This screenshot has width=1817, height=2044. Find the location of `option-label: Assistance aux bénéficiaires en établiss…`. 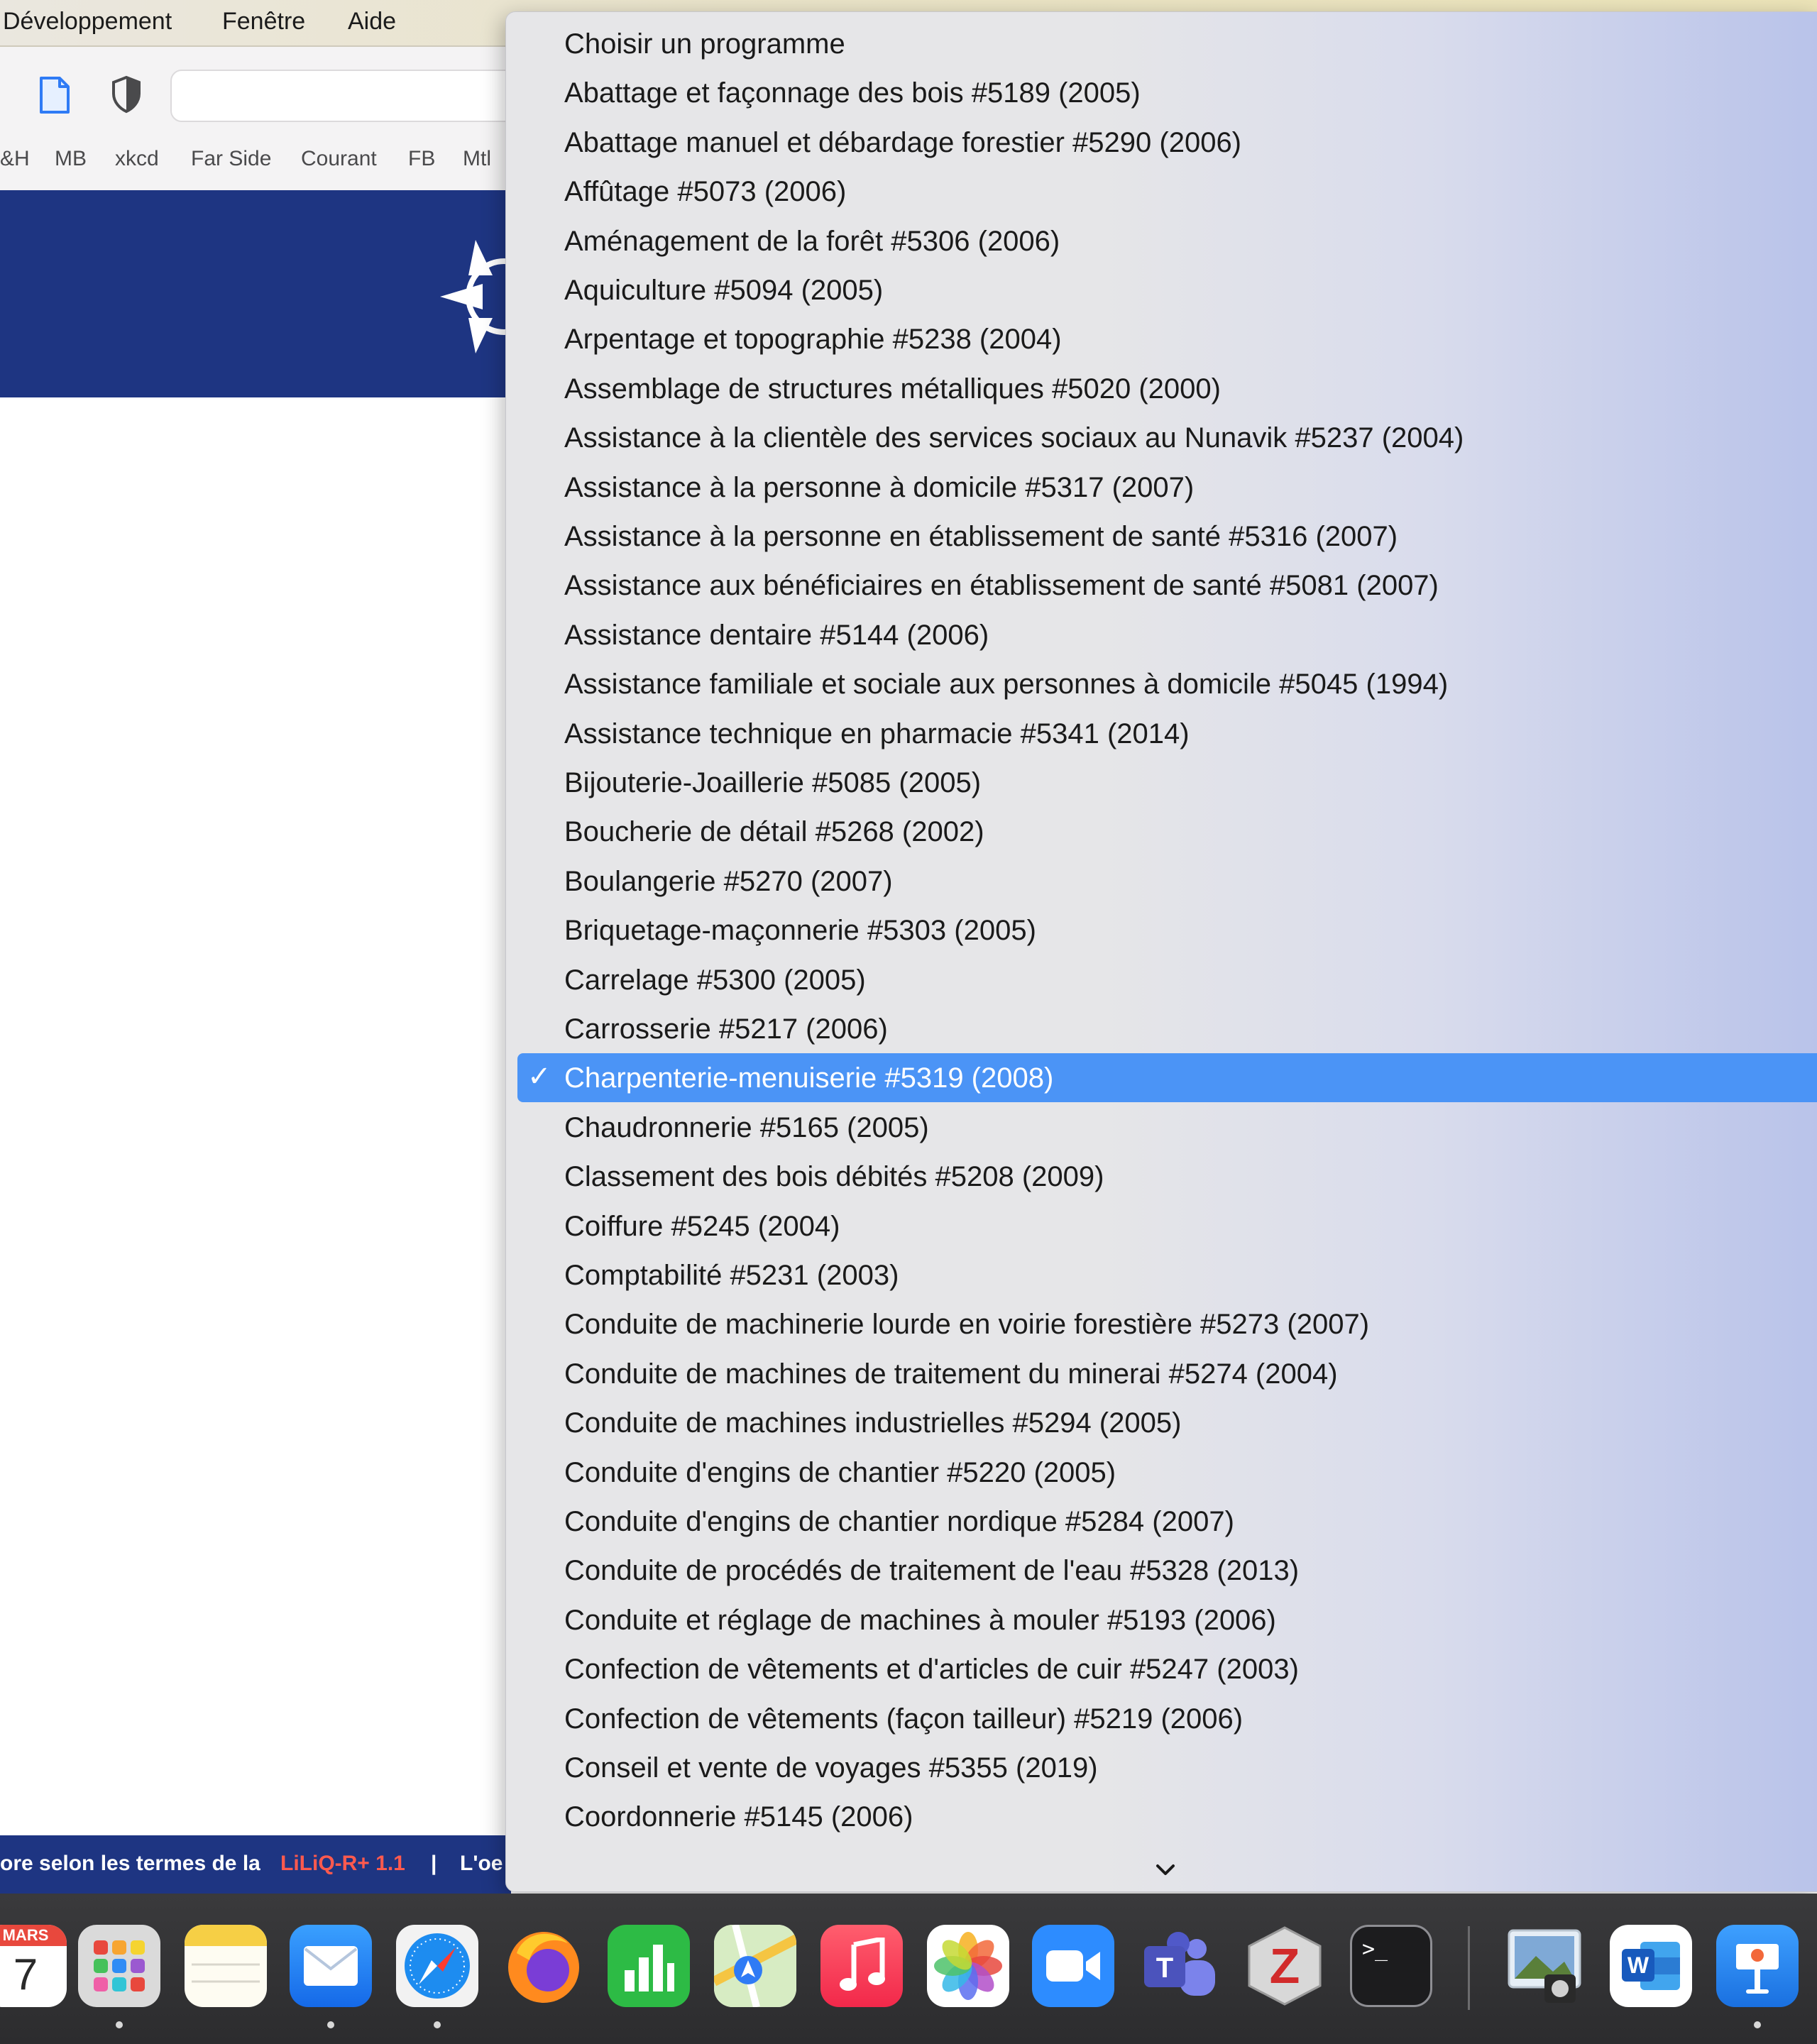

option-label: Assistance aux bénéficiaires en établiss… is located at coordinates (1001, 586).